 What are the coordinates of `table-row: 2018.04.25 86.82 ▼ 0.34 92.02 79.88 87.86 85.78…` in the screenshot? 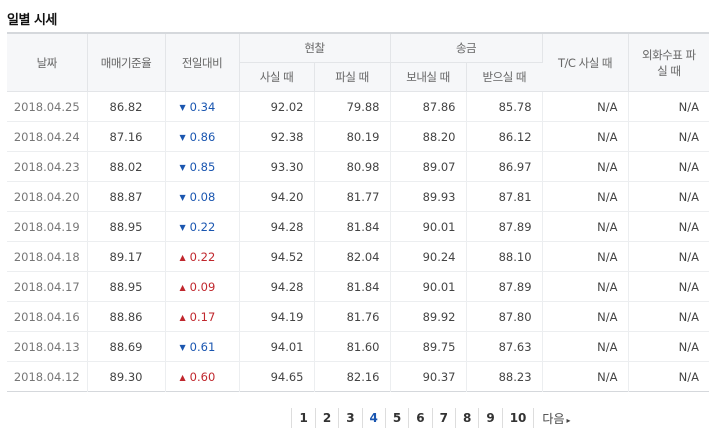 It's located at (358, 106).